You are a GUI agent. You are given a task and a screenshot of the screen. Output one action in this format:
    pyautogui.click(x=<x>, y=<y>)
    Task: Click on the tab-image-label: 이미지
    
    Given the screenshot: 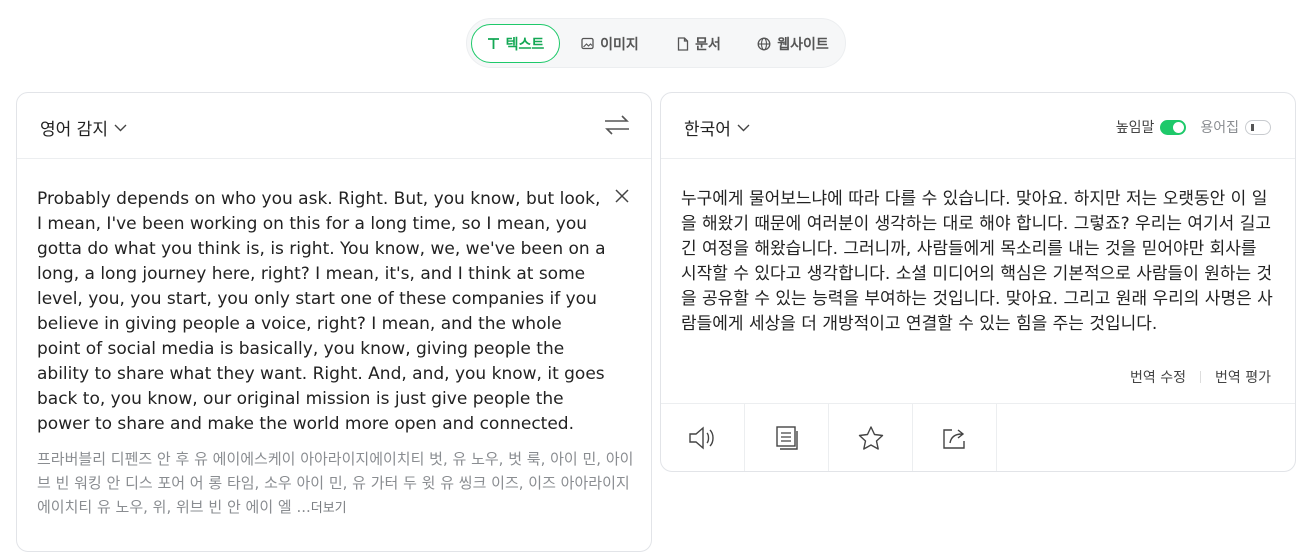 What is the action you would take?
    pyautogui.click(x=619, y=44)
    